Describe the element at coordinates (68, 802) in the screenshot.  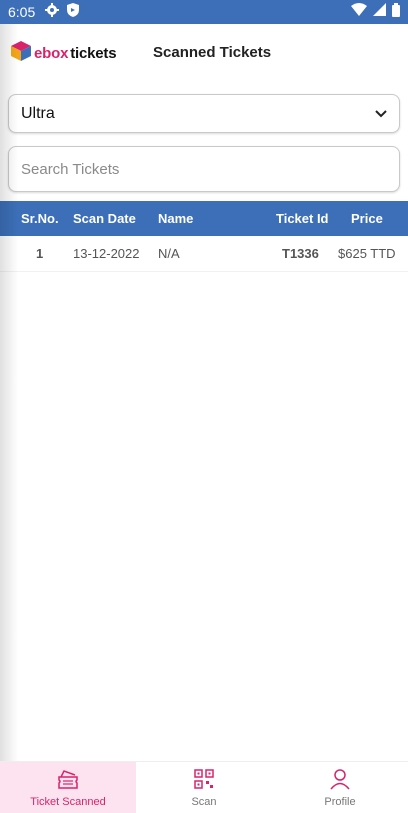
I see `nav-ticket-scanned-label: Ticket Scanned` at that location.